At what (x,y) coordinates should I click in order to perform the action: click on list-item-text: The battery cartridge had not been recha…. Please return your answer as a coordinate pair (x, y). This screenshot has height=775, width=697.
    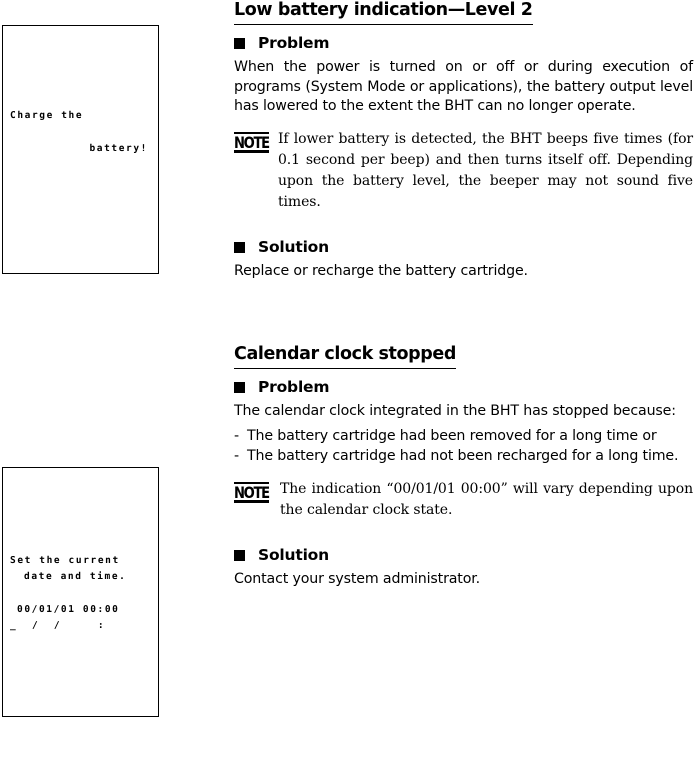
    Looking at the image, I should click on (463, 456).